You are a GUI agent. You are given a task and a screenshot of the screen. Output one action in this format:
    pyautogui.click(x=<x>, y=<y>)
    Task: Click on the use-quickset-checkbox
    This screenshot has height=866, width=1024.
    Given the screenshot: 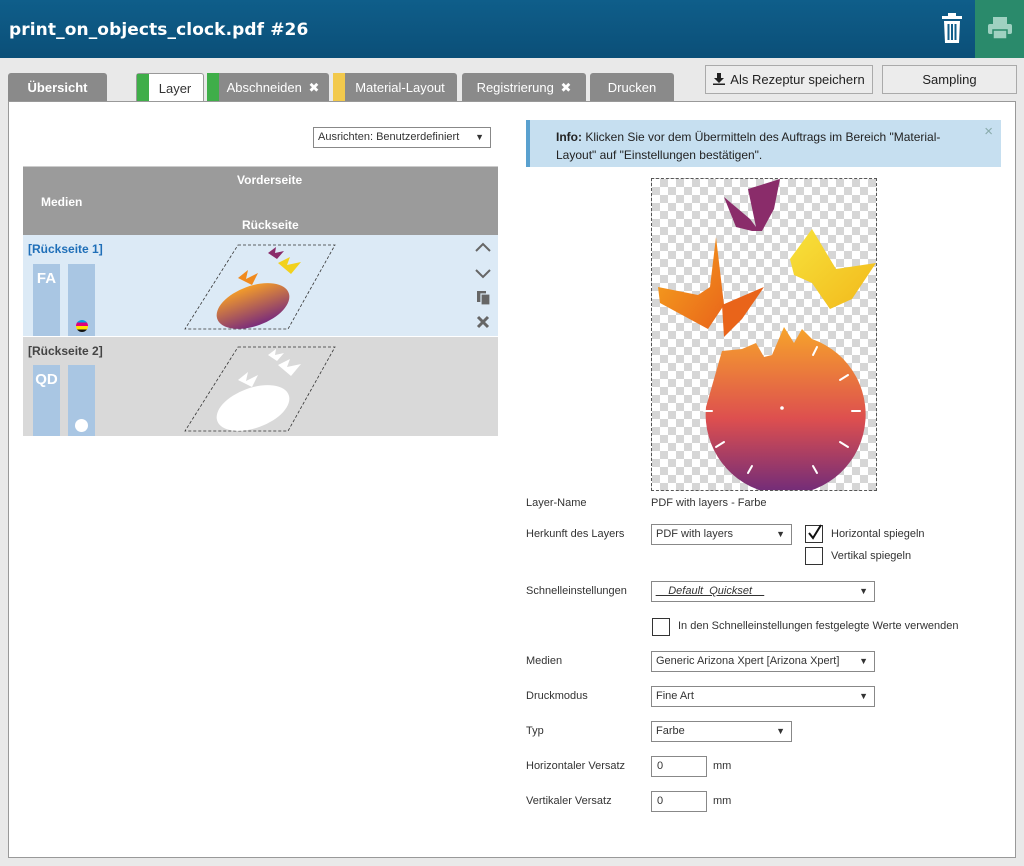 What is the action you would take?
    pyautogui.click(x=661, y=627)
    